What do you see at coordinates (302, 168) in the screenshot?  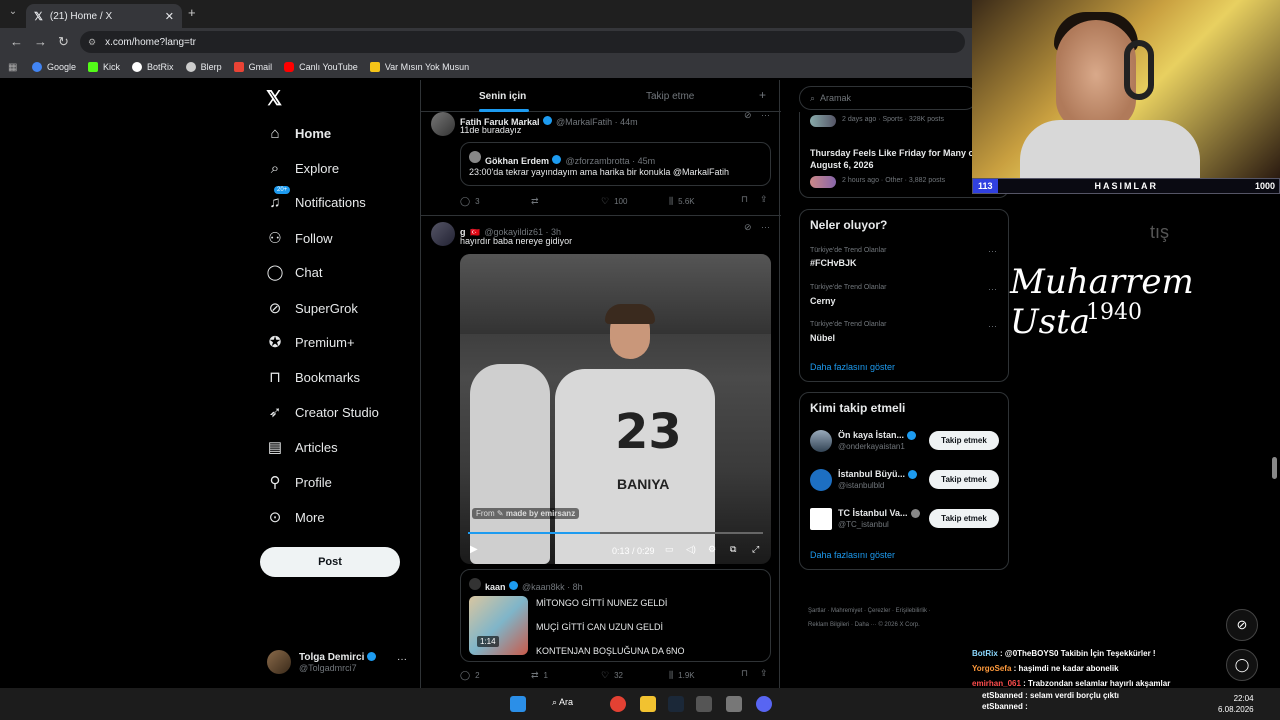 I see `nav-explore: ⌕ Explore` at bounding box center [302, 168].